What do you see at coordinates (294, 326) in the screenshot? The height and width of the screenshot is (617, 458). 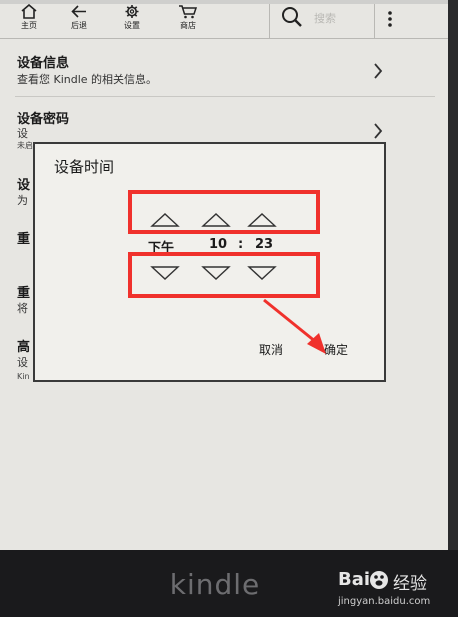 I see `red-pointer-arrow-icon` at bounding box center [294, 326].